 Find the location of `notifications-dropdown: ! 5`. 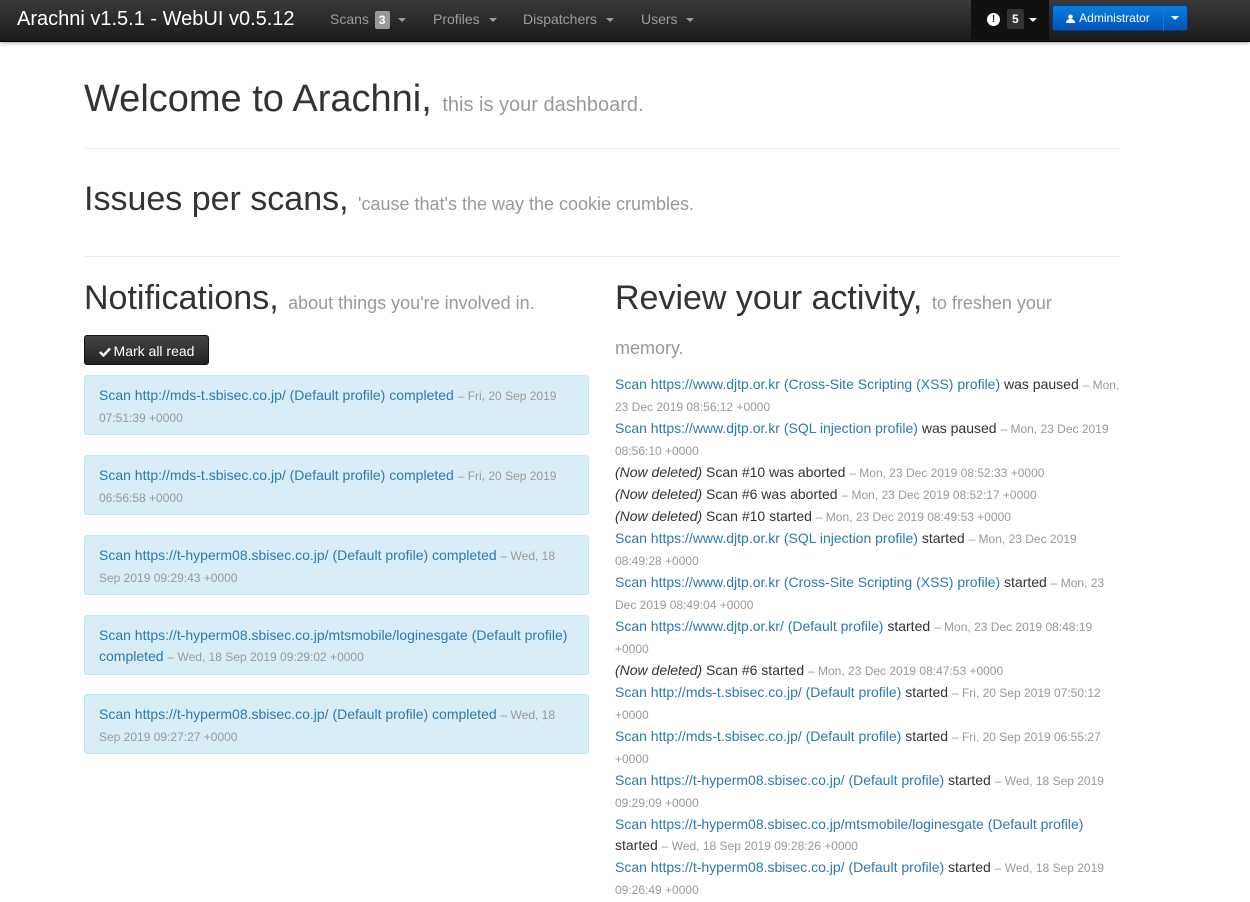

notifications-dropdown: ! 5 is located at coordinates (1010, 20).